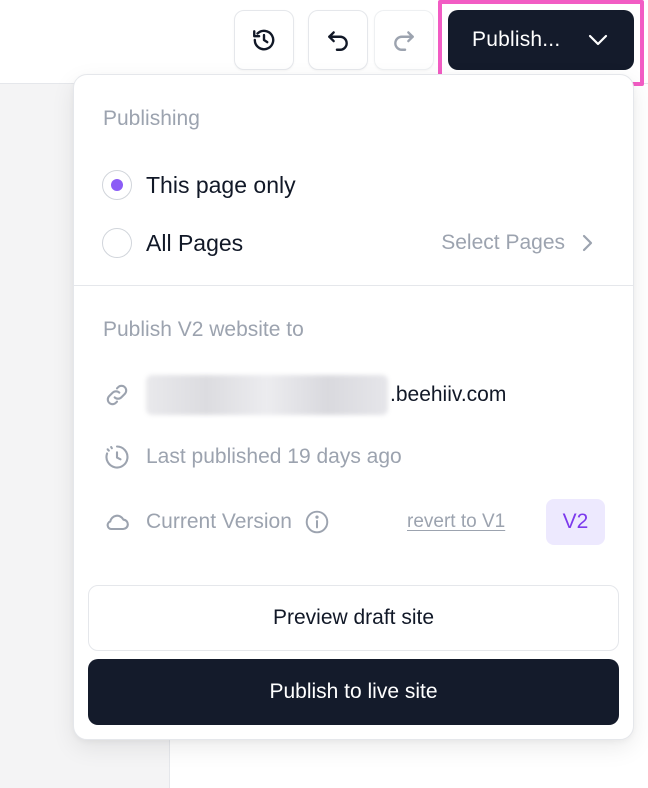  I want to click on preview-draft-label: Preview draft site, so click(353, 617).